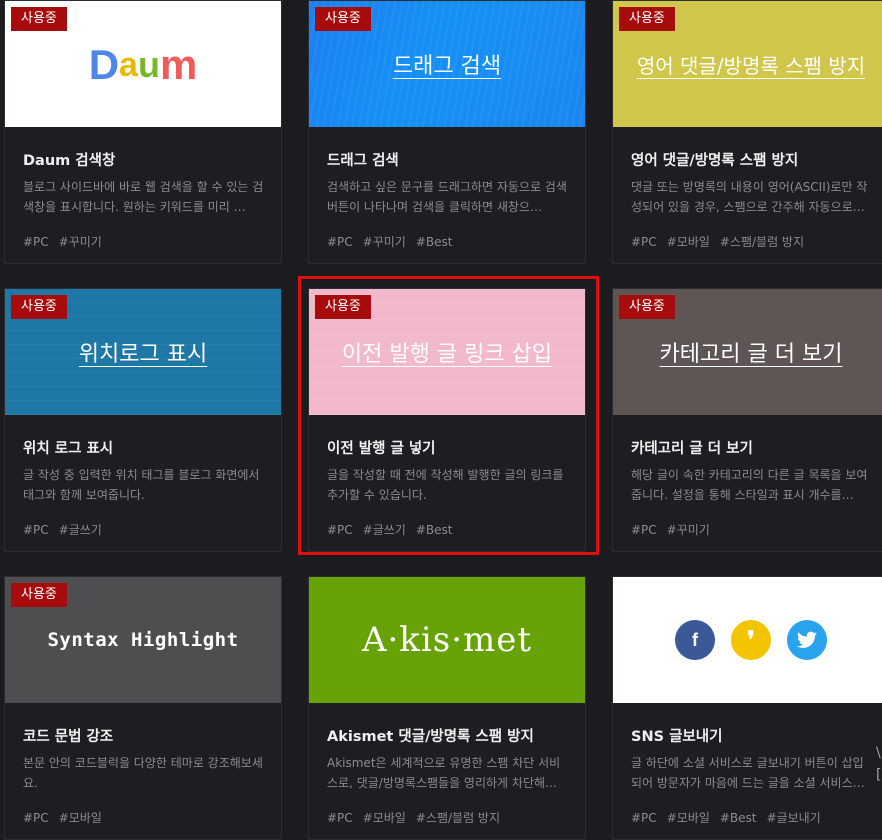 The image size is (882, 840). What do you see at coordinates (143, 773) in the screenshot?
I see `plugin-description: 본문 안의 코드블럭을 다양한 테마로 강조해보세요.` at bounding box center [143, 773].